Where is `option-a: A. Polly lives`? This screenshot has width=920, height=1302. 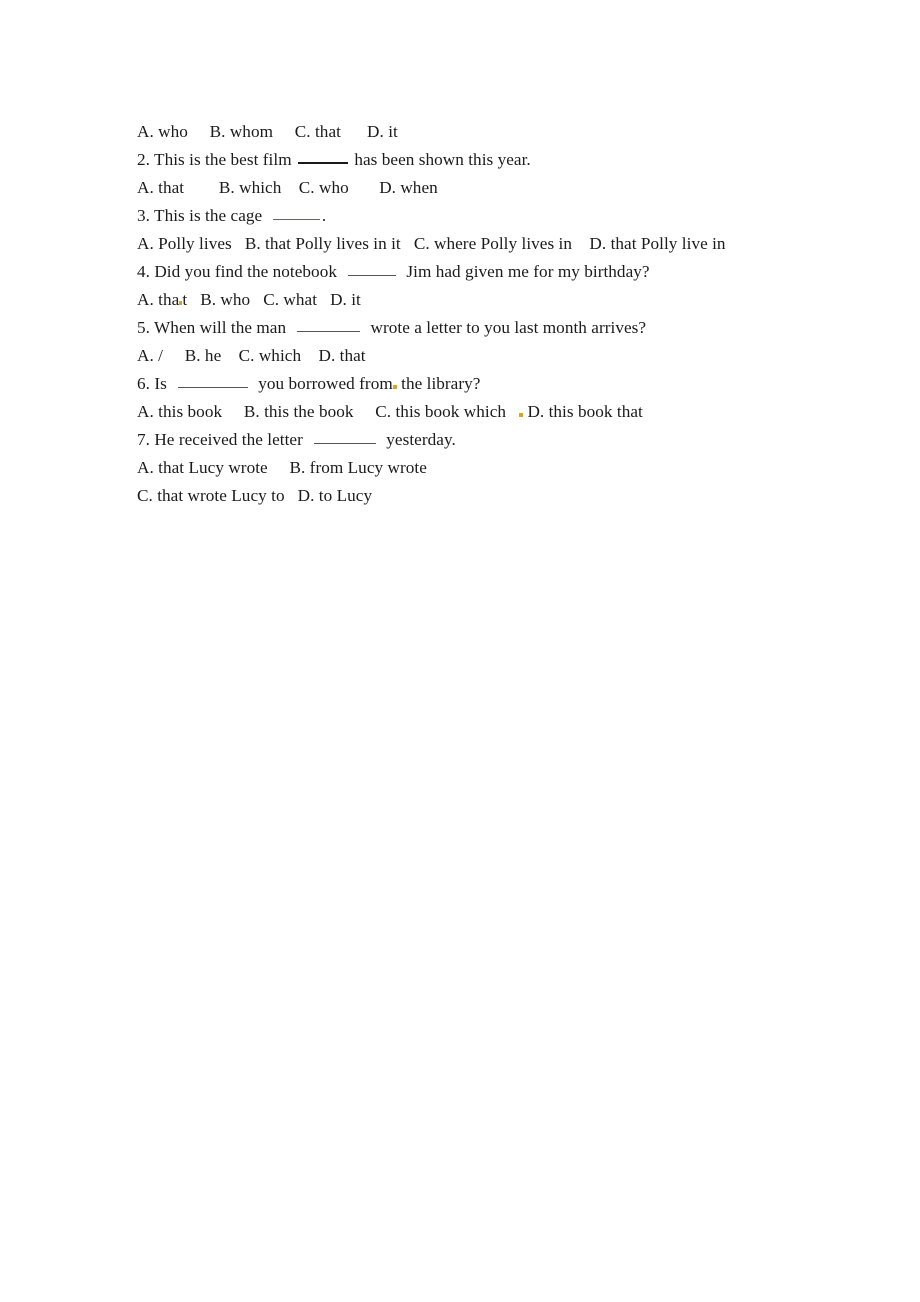 option-a: A. Polly lives is located at coordinates (184, 243).